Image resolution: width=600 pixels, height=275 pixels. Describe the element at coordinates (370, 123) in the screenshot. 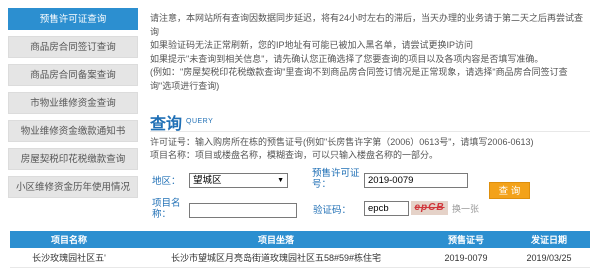

I see `query-header: 查询 QUERY` at that location.